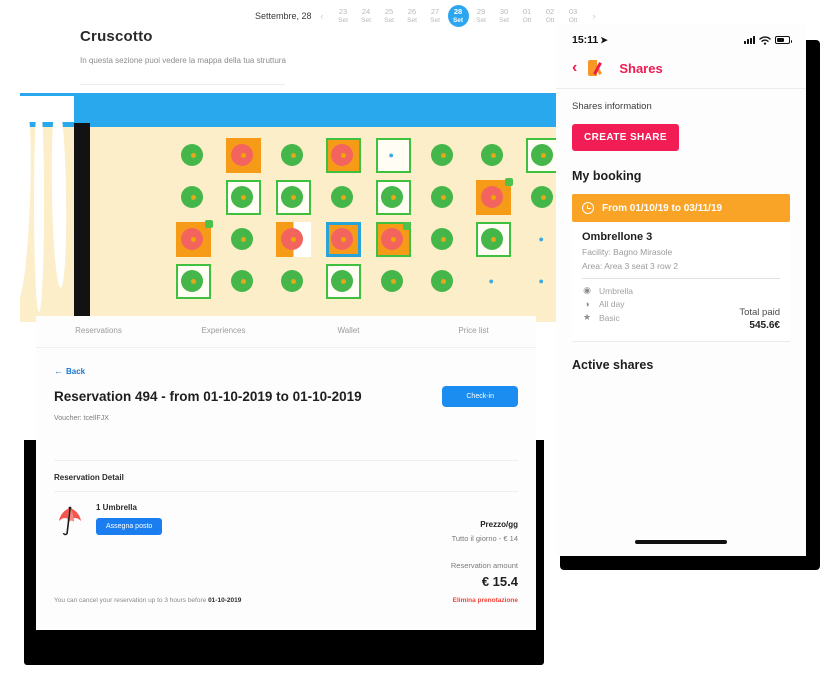 Image resolution: width=836 pixels, height=688 pixels. Describe the element at coordinates (574, 68) in the screenshot. I see `chevron-left-icon: ‹` at that location.